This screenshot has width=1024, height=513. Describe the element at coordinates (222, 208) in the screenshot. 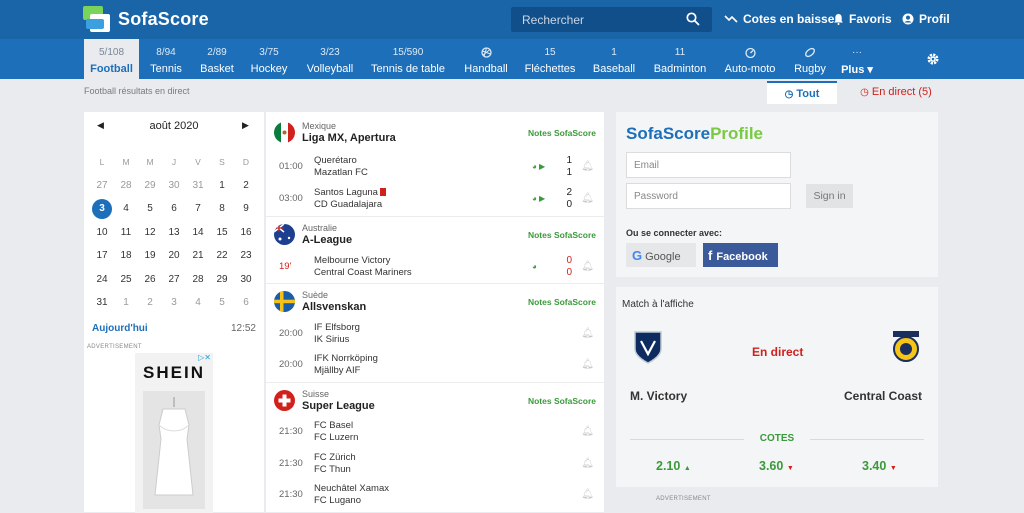

I see `calendar-day: 8` at that location.